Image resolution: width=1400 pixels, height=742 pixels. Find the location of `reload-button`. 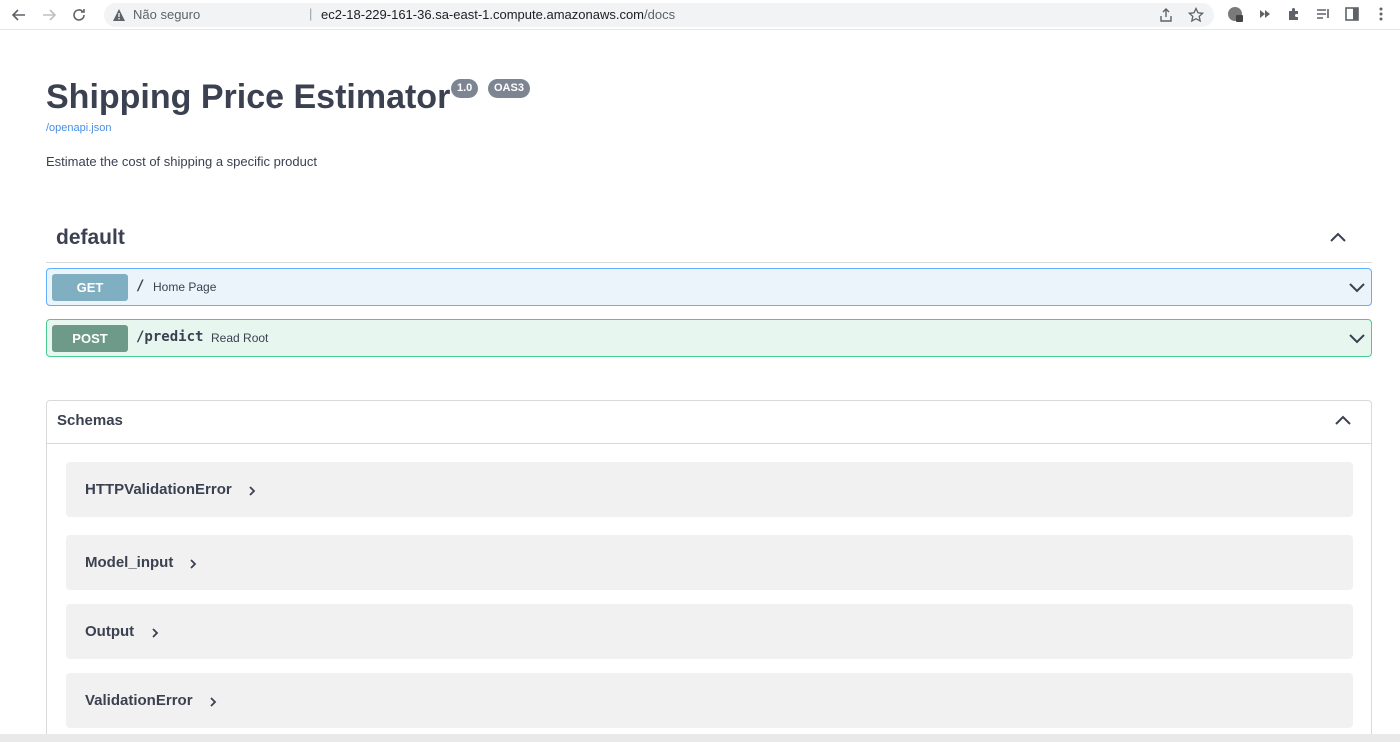

reload-button is located at coordinates (79, 15).